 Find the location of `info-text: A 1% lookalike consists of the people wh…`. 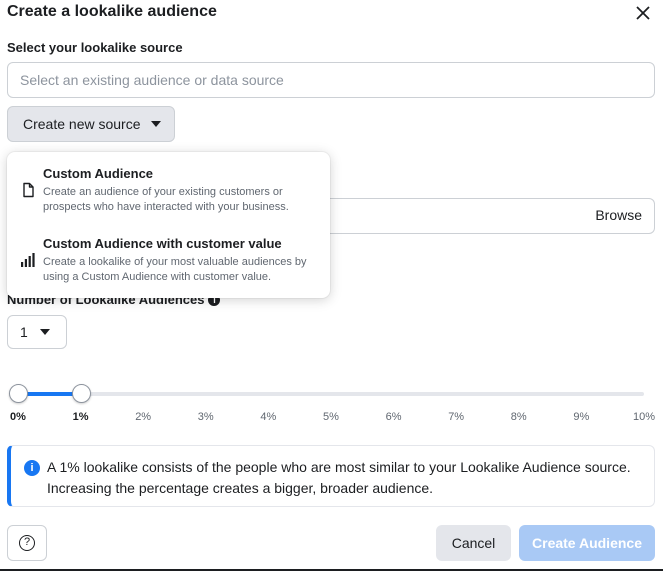

info-text: A 1% lookalike consists of the people wh… is located at coordinates (339, 477).